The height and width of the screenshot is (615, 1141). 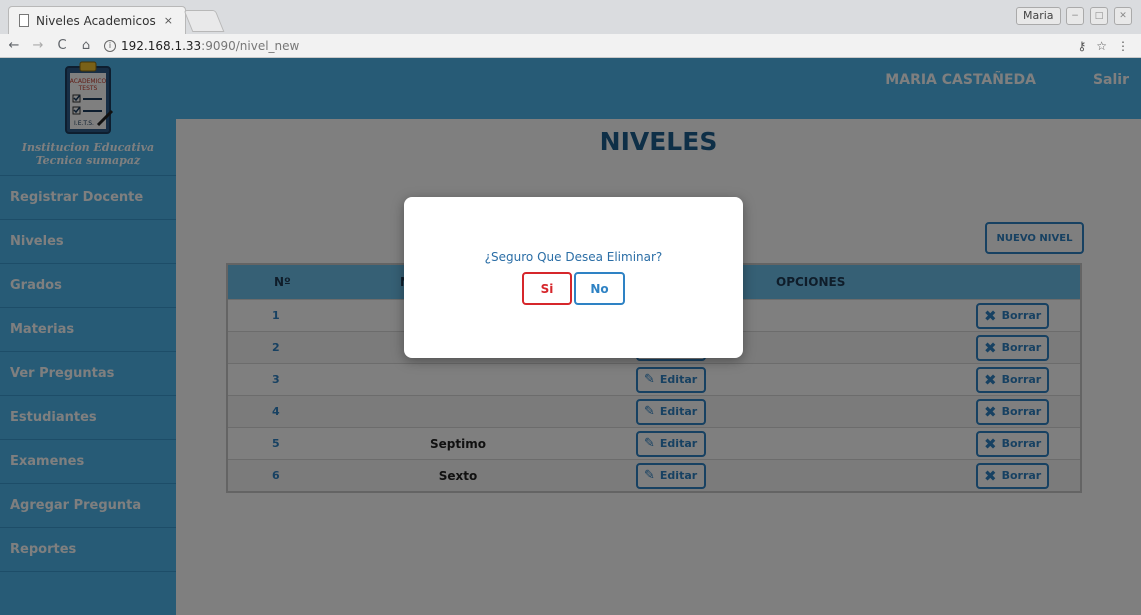 I want to click on new-tab-button, so click(x=204, y=21).